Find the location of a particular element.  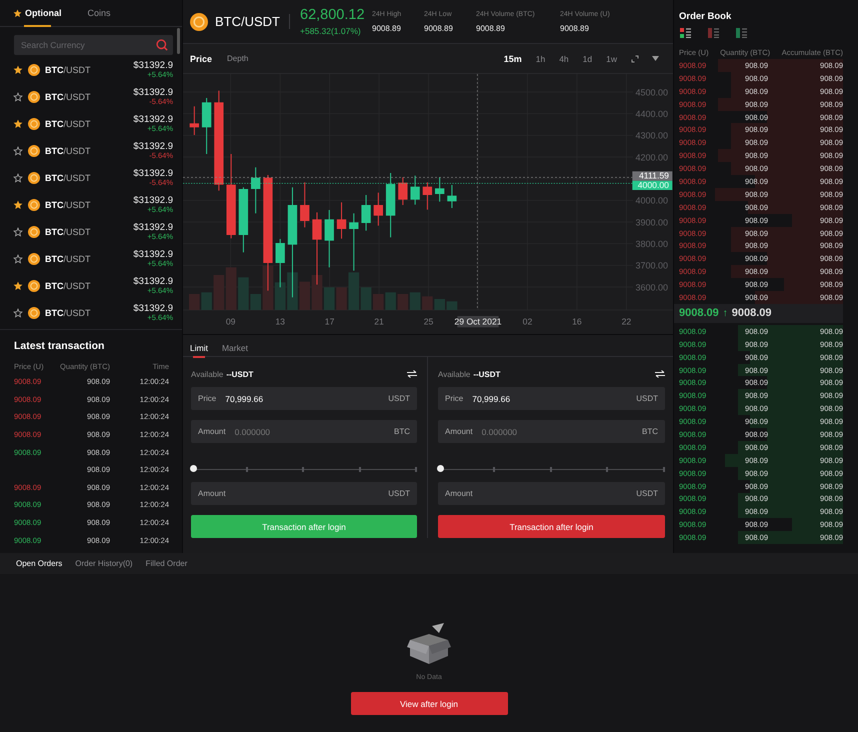

interval-tab: 1w is located at coordinates (611, 59).